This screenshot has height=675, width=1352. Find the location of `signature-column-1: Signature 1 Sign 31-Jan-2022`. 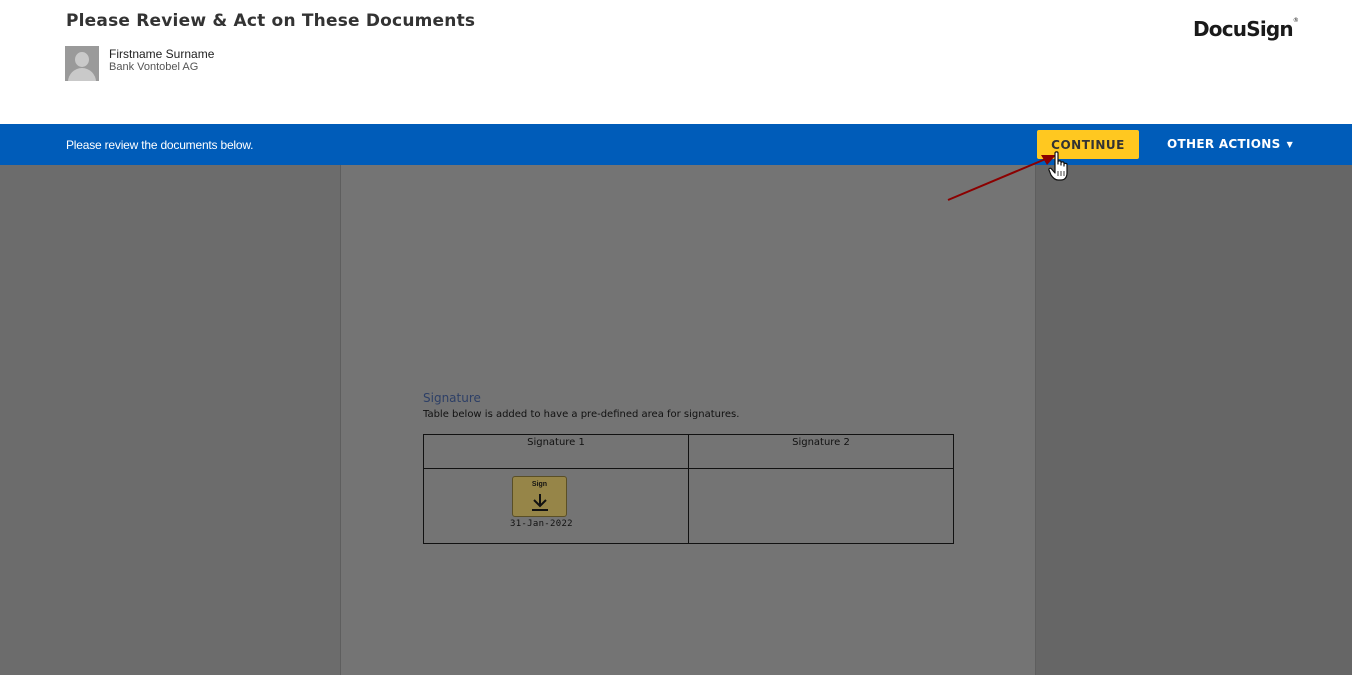

signature-column-1: Signature 1 Sign 31-Jan-2022 is located at coordinates (556, 489).